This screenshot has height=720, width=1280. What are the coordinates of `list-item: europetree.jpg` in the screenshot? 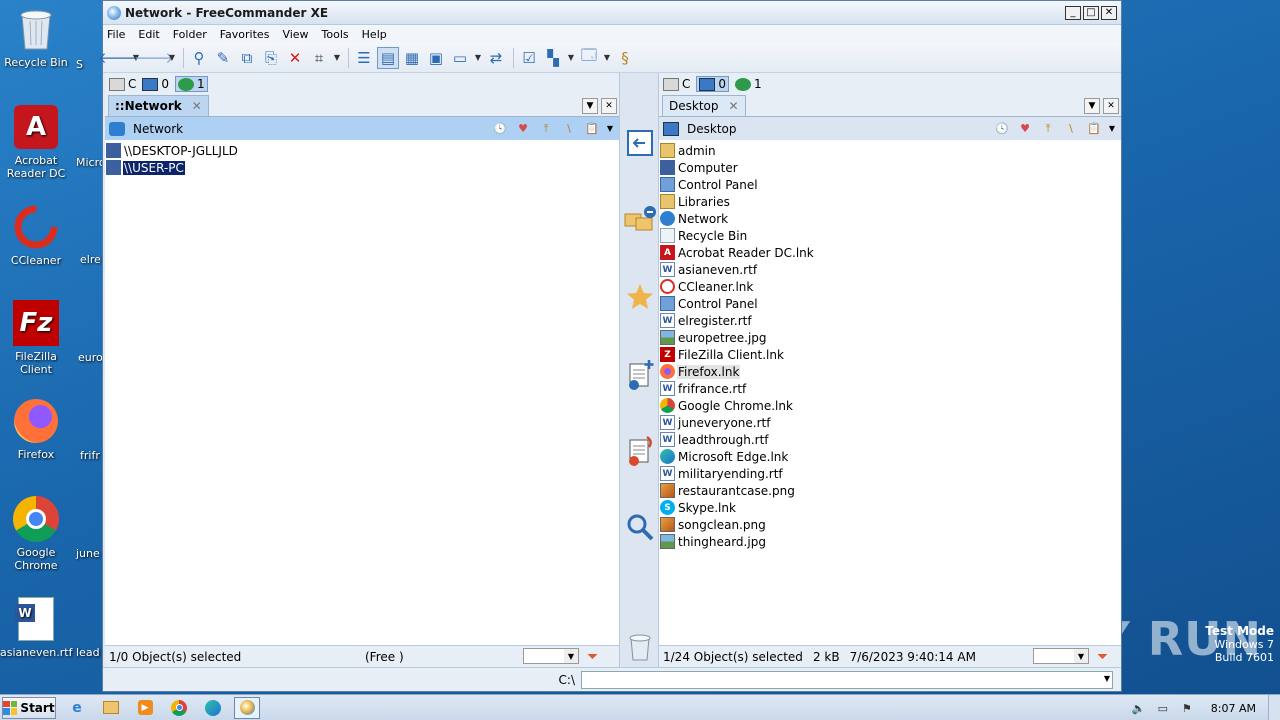 It's located at (890, 337).